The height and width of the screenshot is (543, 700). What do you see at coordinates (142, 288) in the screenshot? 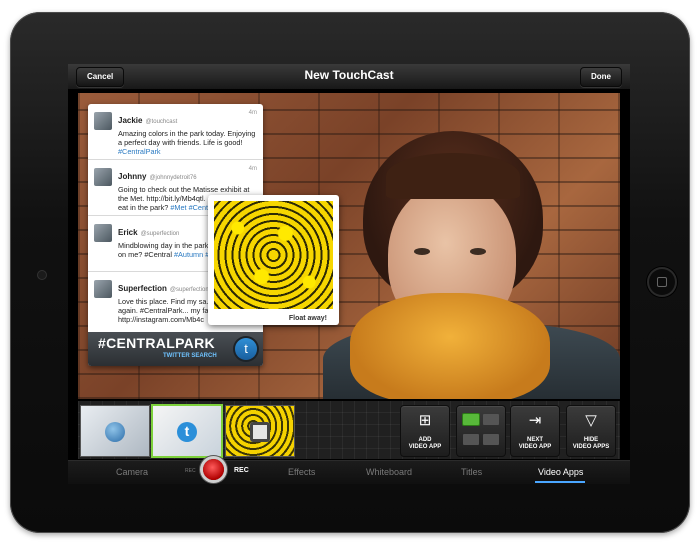
I see `tweet-name: Superfection` at bounding box center [142, 288].